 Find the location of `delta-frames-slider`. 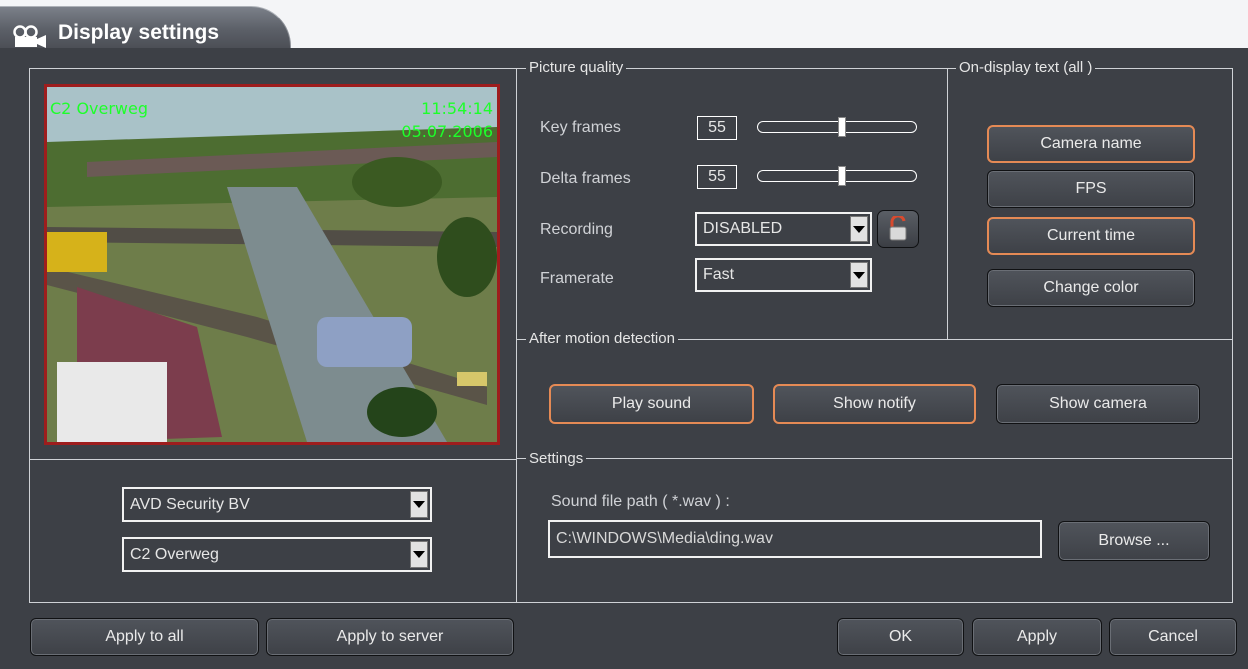

delta-frames-slider is located at coordinates (837, 176).